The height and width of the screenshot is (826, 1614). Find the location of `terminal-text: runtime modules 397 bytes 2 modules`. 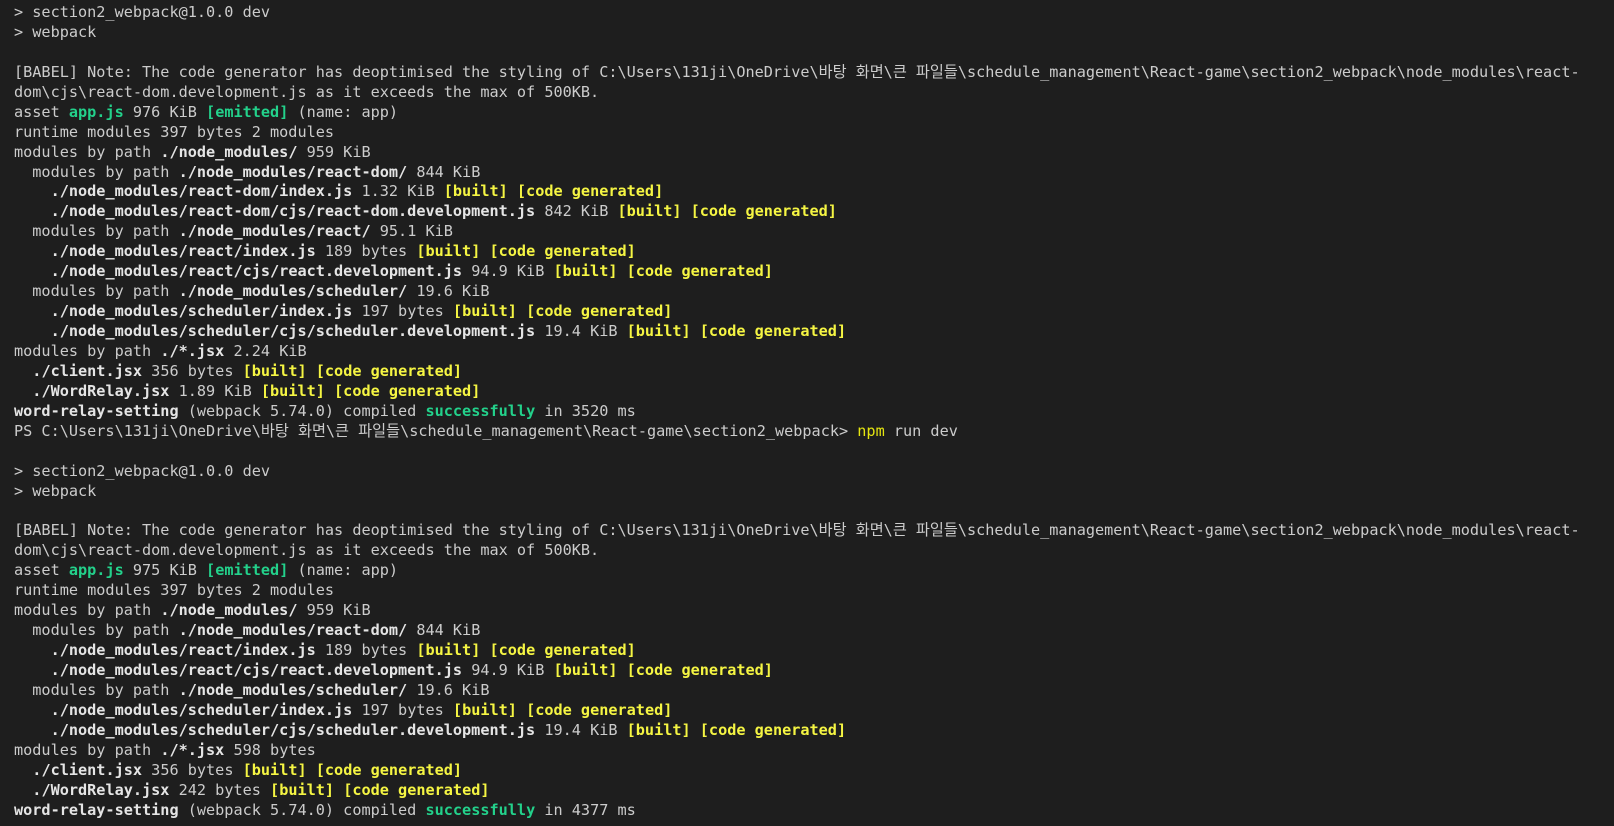

terminal-text: runtime modules 397 bytes 2 modules is located at coordinates (174, 131).